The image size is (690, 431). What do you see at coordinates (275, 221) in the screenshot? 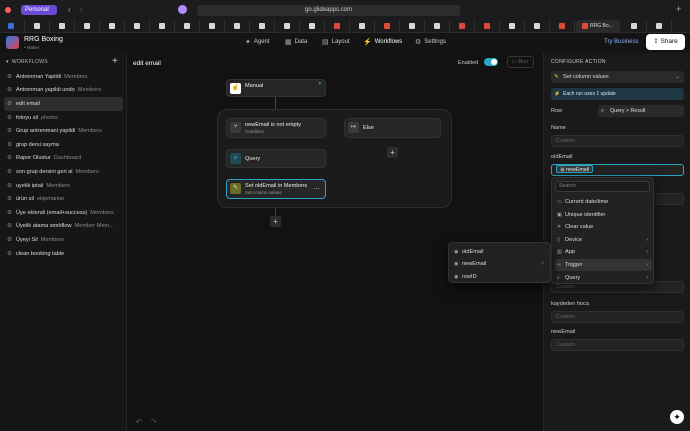
I see `add-step-main: +` at bounding box center [275, 221].